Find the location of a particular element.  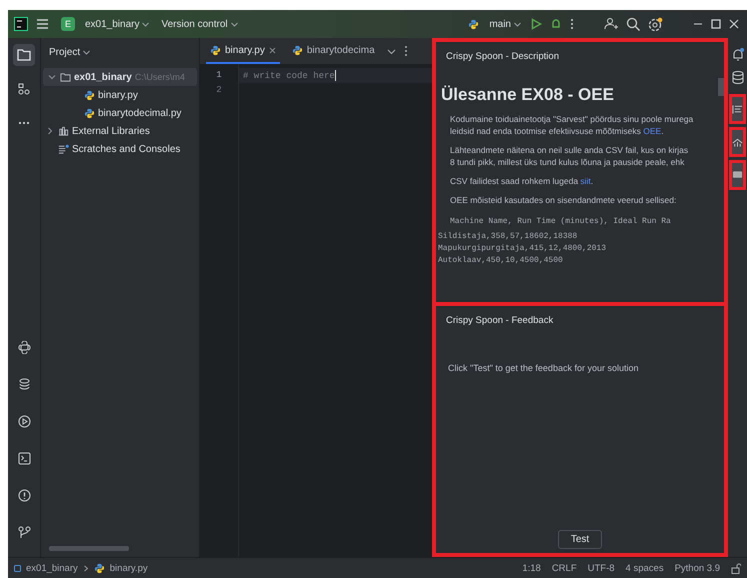

lock-icon is located at coordinates (736, 568).